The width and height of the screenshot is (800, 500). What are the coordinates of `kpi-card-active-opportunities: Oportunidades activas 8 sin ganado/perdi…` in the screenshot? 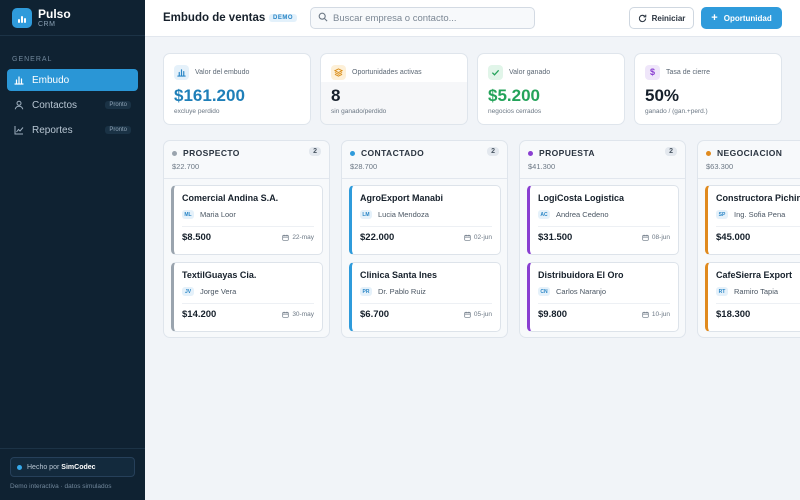 It's located at (394, 89).